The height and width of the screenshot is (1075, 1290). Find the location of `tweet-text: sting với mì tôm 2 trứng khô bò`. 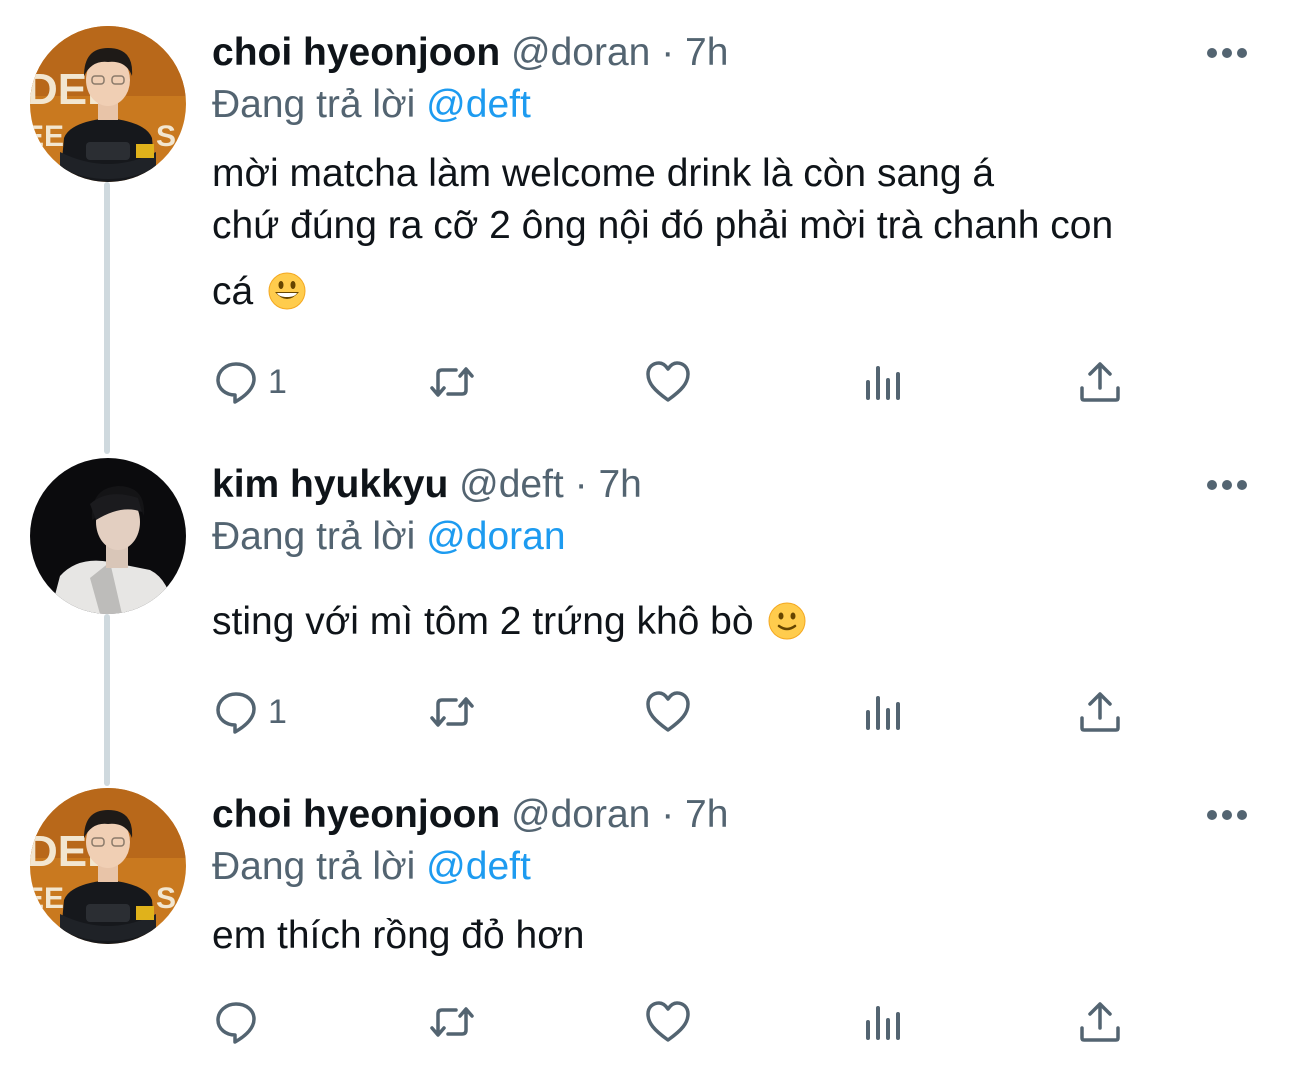

tweet-text: sting với mì tôm 2 trứng khô bò is located at coordinates (509, 622).